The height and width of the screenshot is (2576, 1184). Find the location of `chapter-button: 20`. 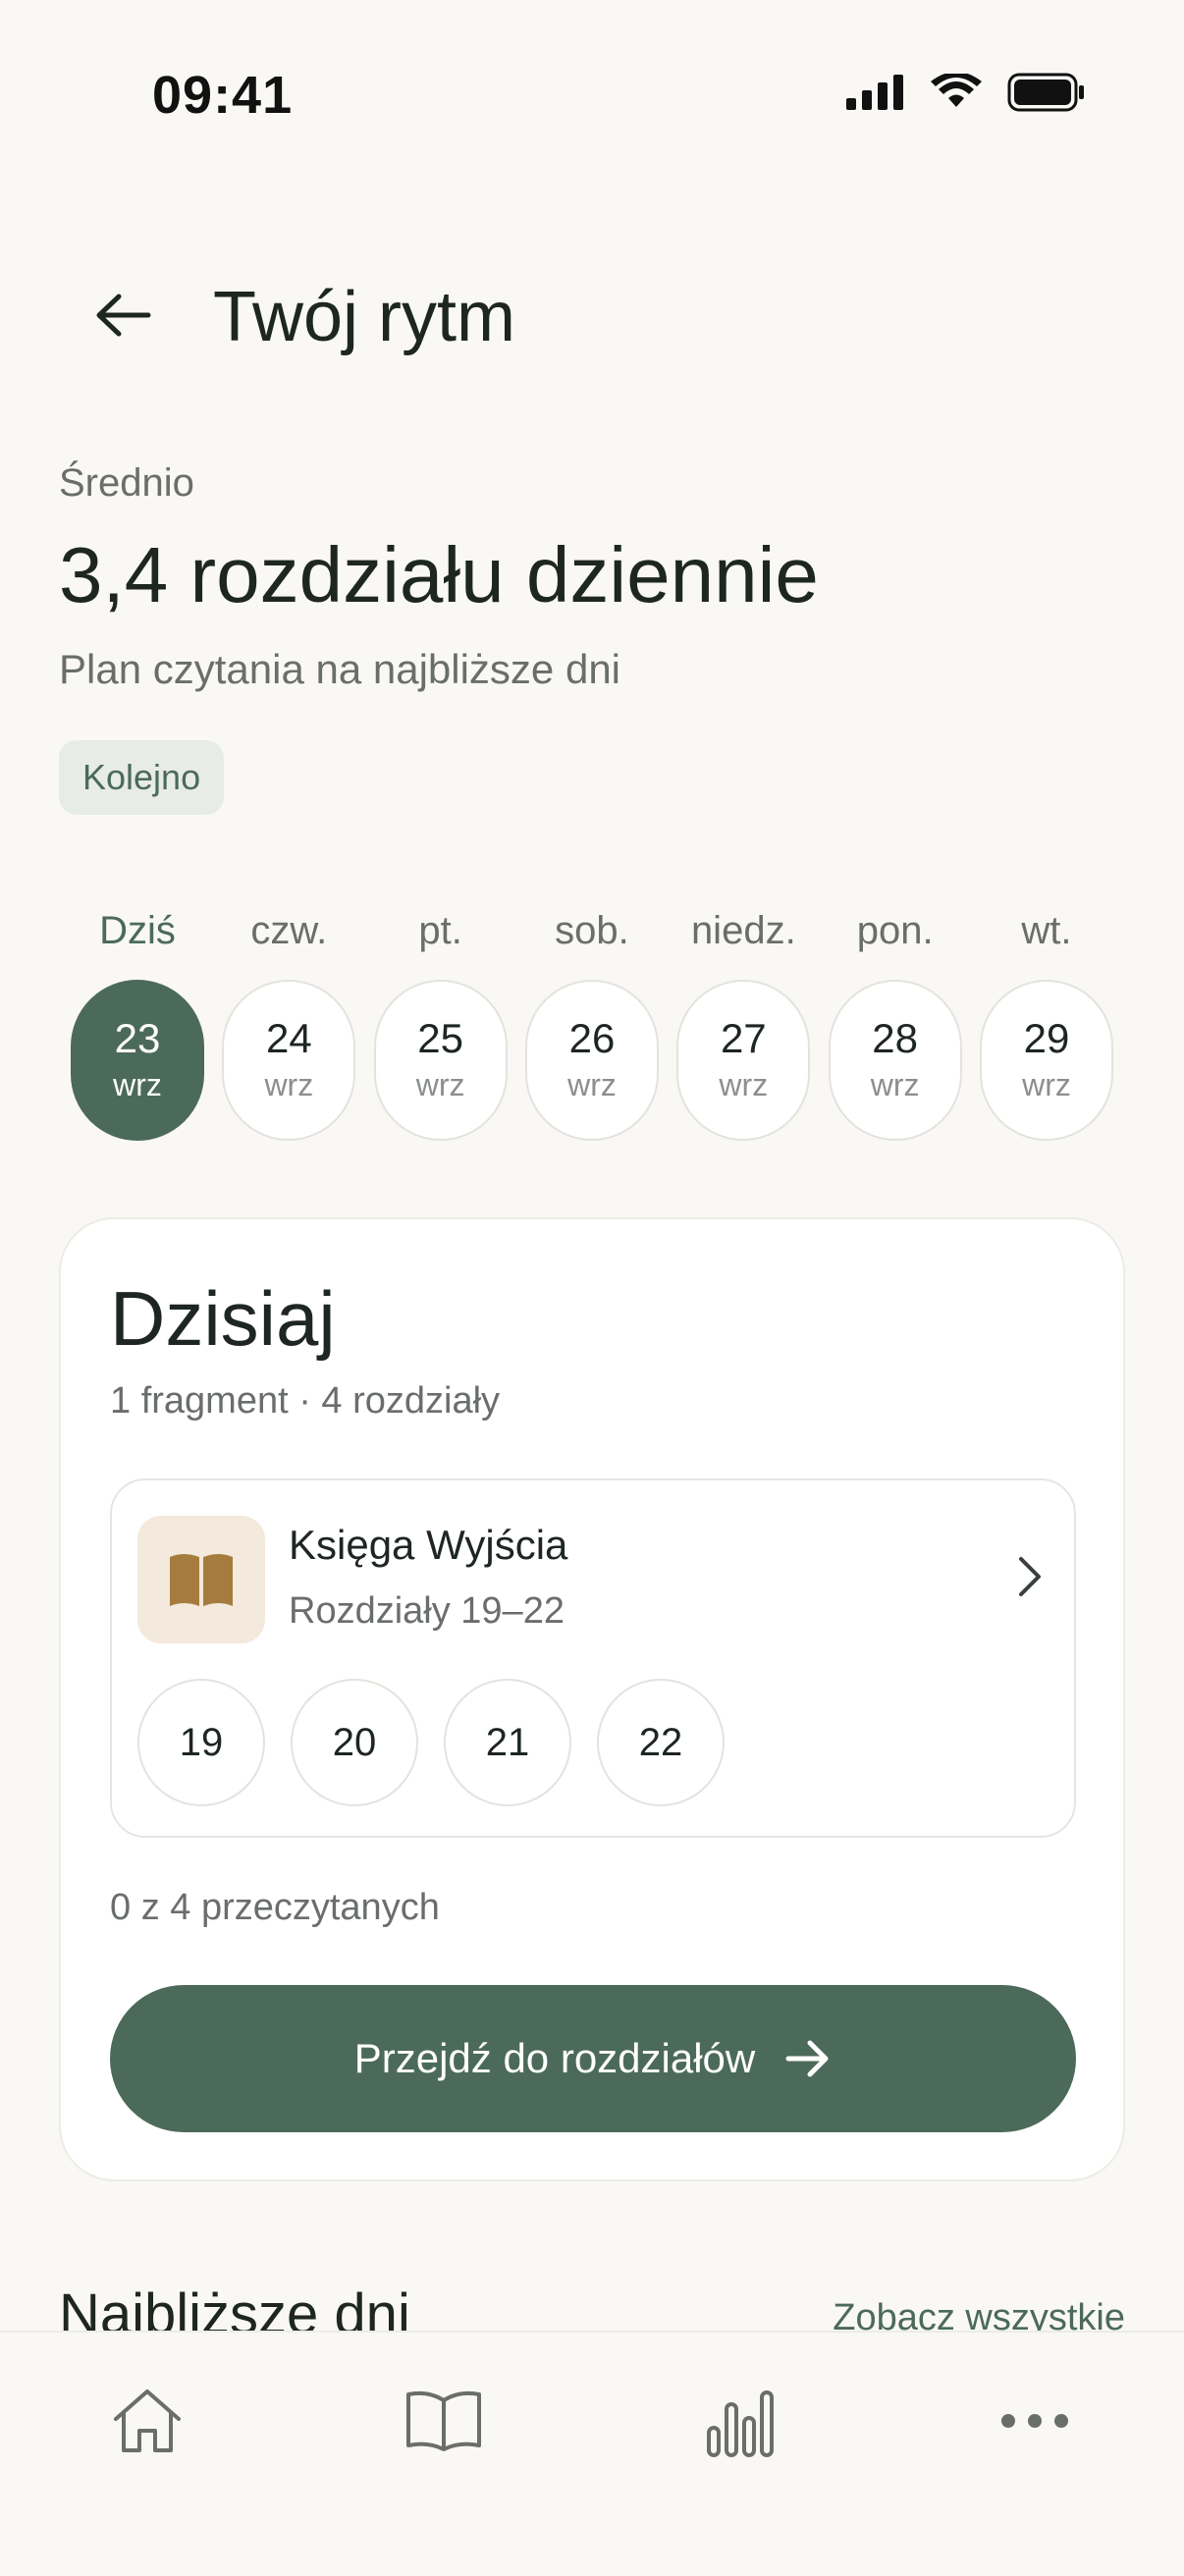

chapter-button: 20 is located at coordinates (355, 1742).